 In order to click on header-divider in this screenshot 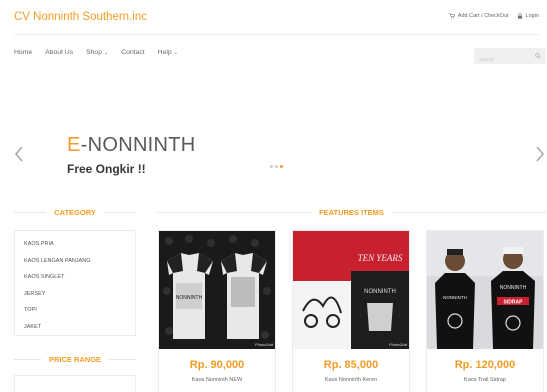, I will do `click(276, 34)`.